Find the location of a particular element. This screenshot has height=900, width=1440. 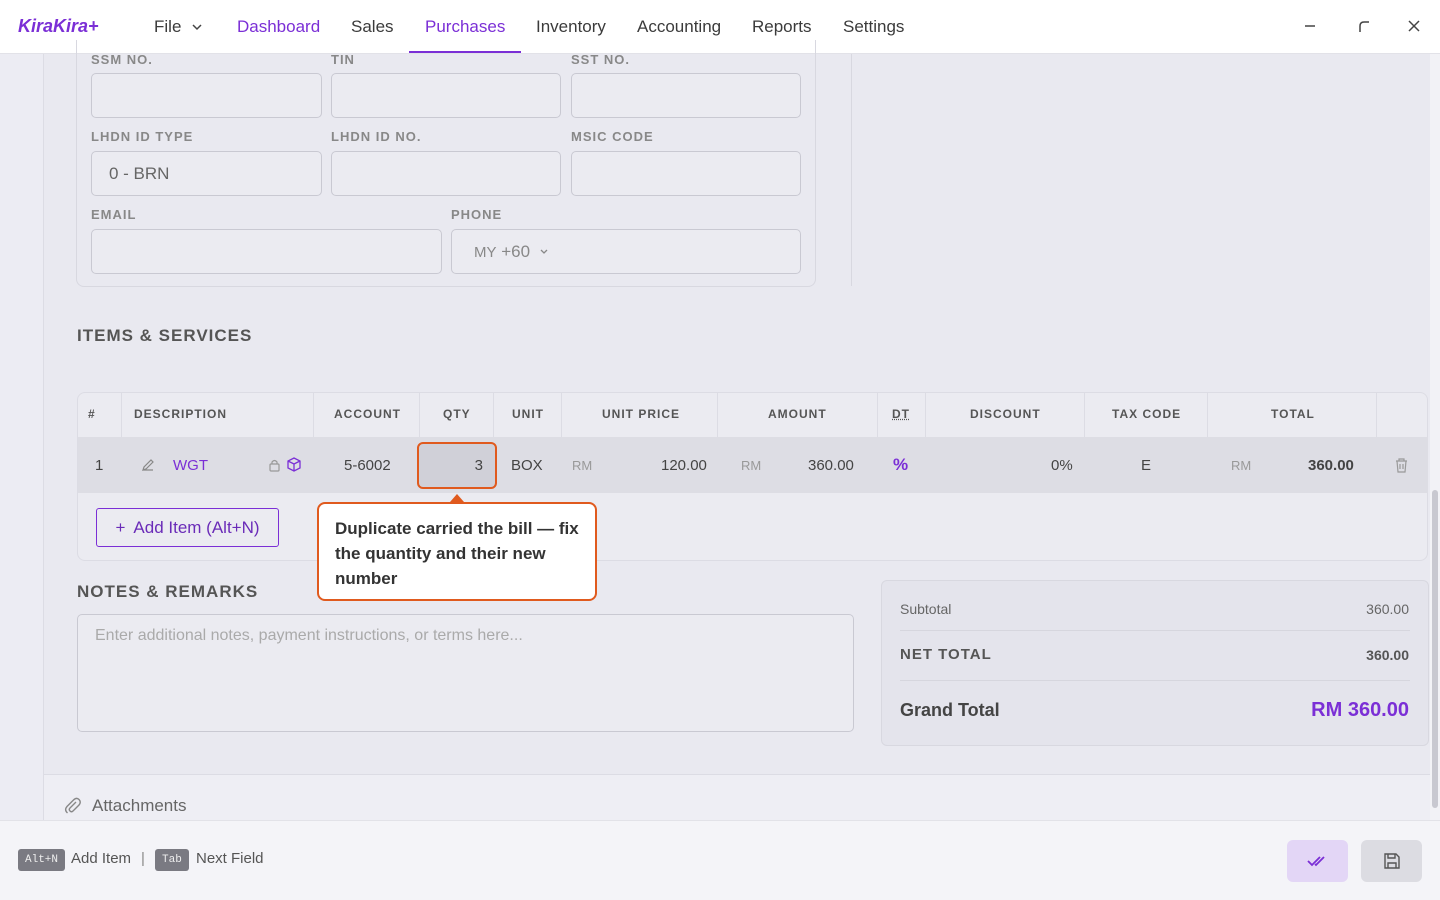

net-total-label: NET TOTAL is located at coordinates (946, 654).